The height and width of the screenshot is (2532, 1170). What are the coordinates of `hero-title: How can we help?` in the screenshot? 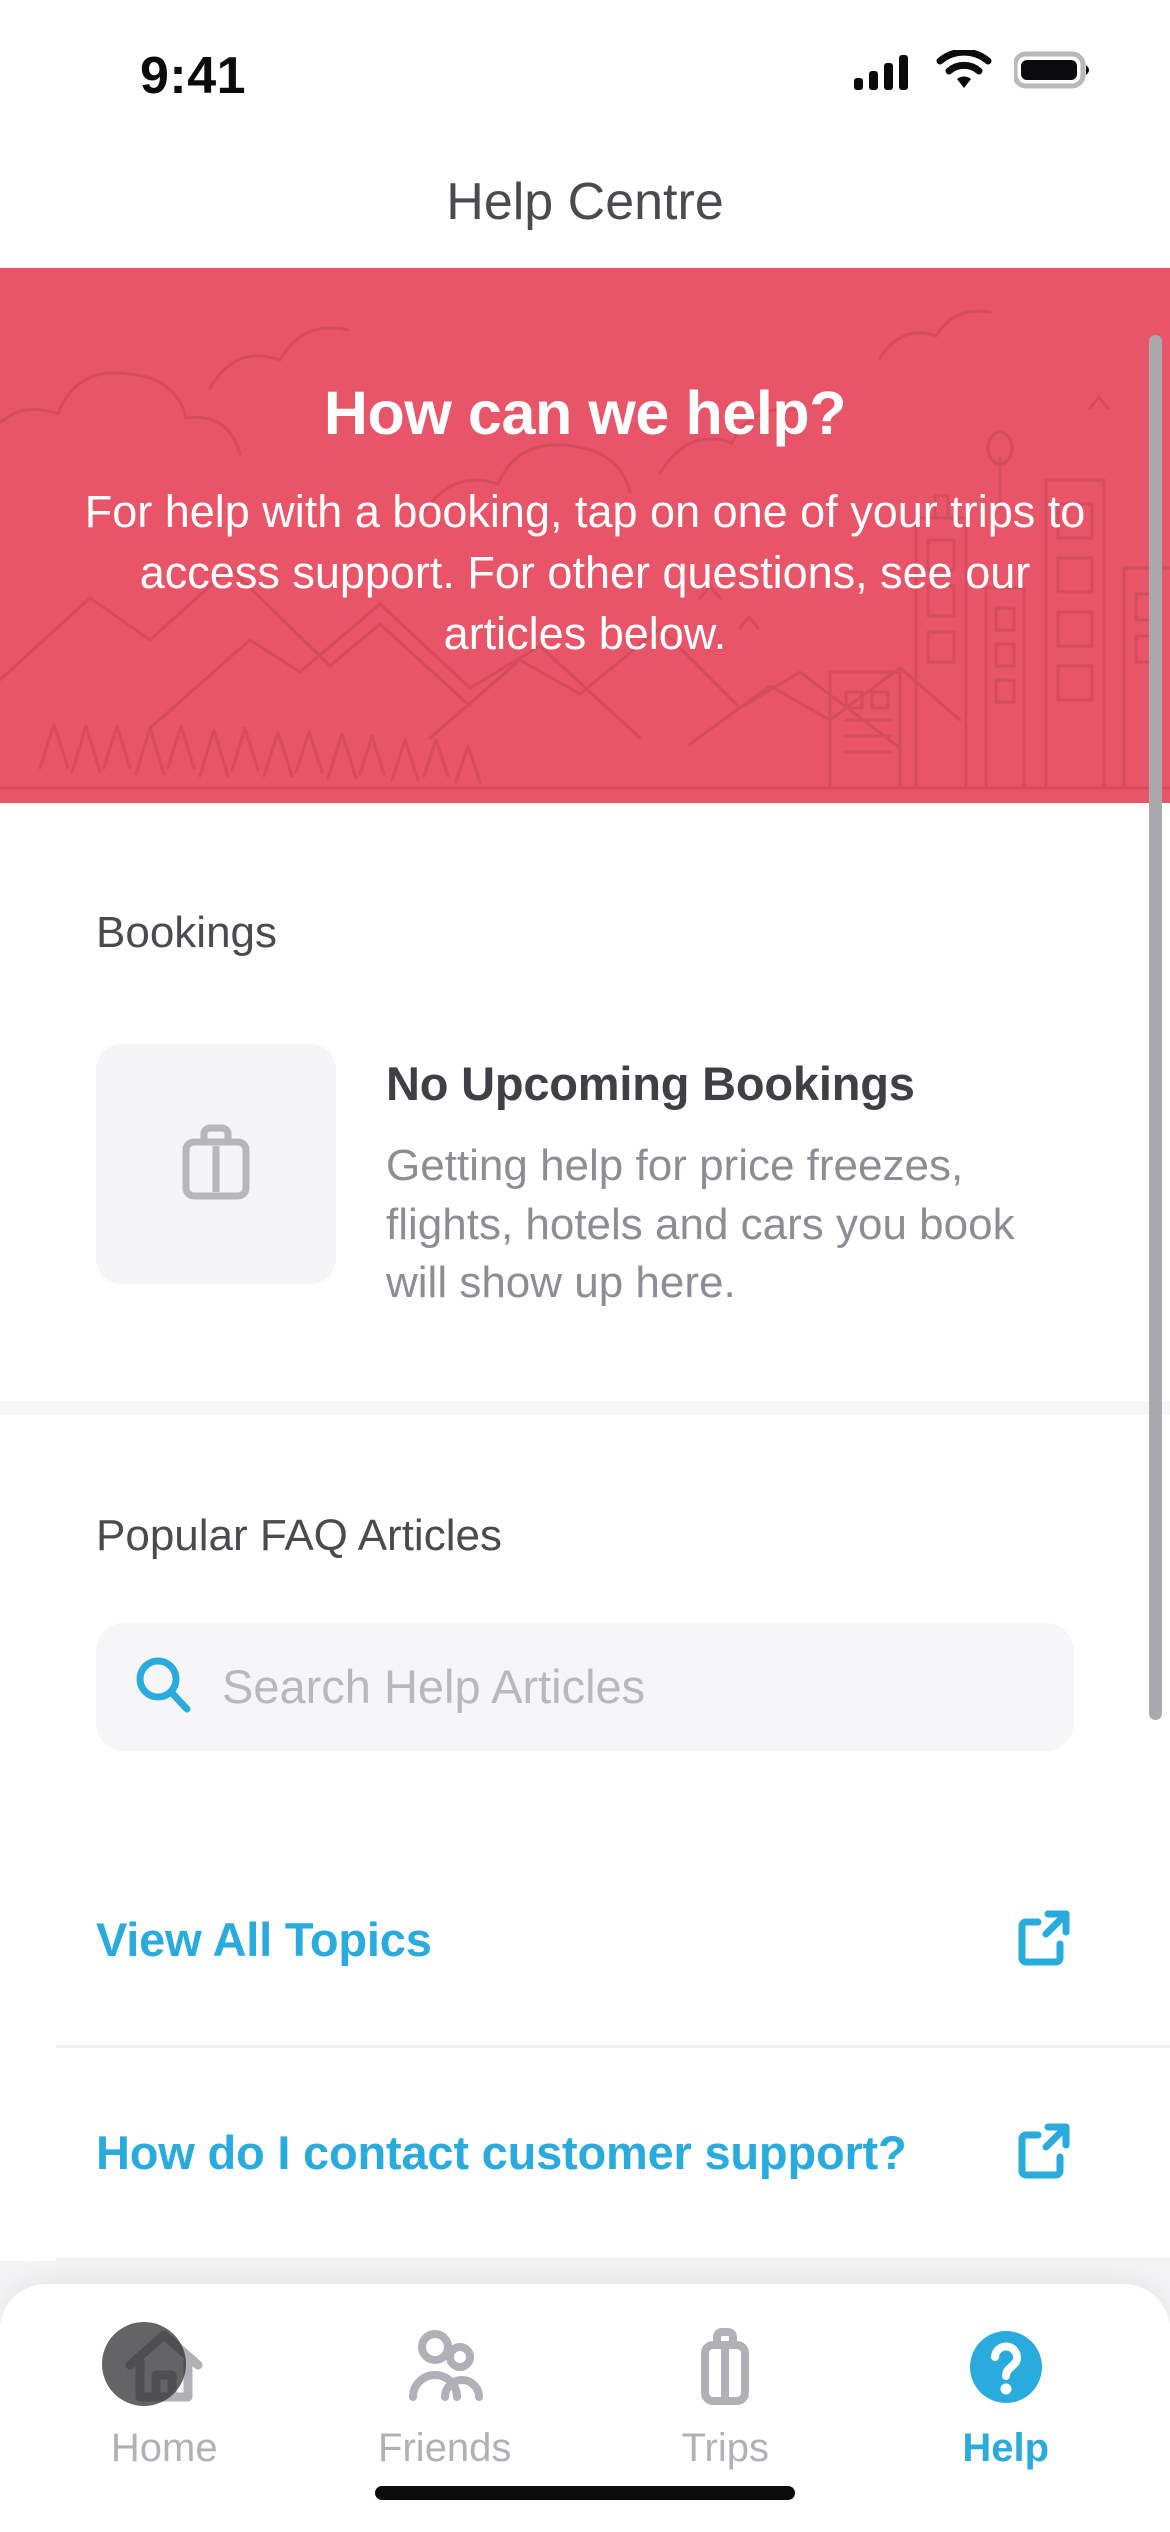 It's located at (585, 413).